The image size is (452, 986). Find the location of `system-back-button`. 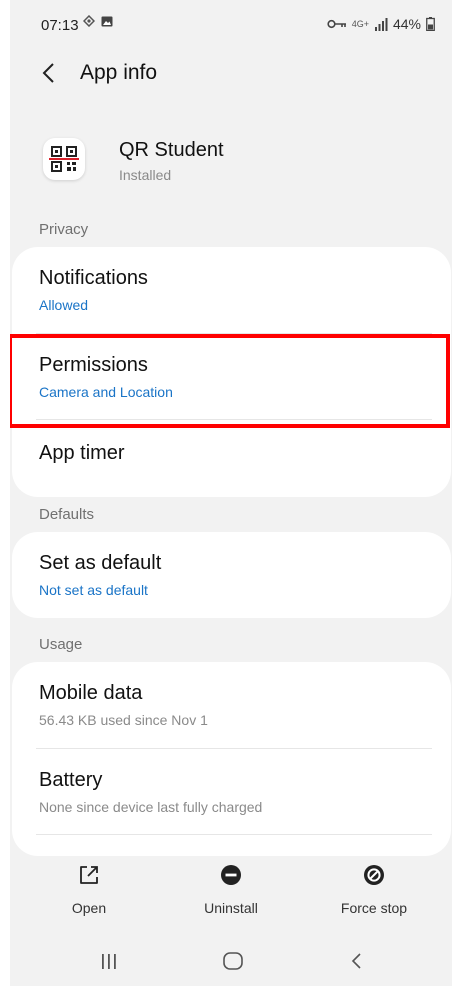

system-back-button is located at coordinates (357, 961).